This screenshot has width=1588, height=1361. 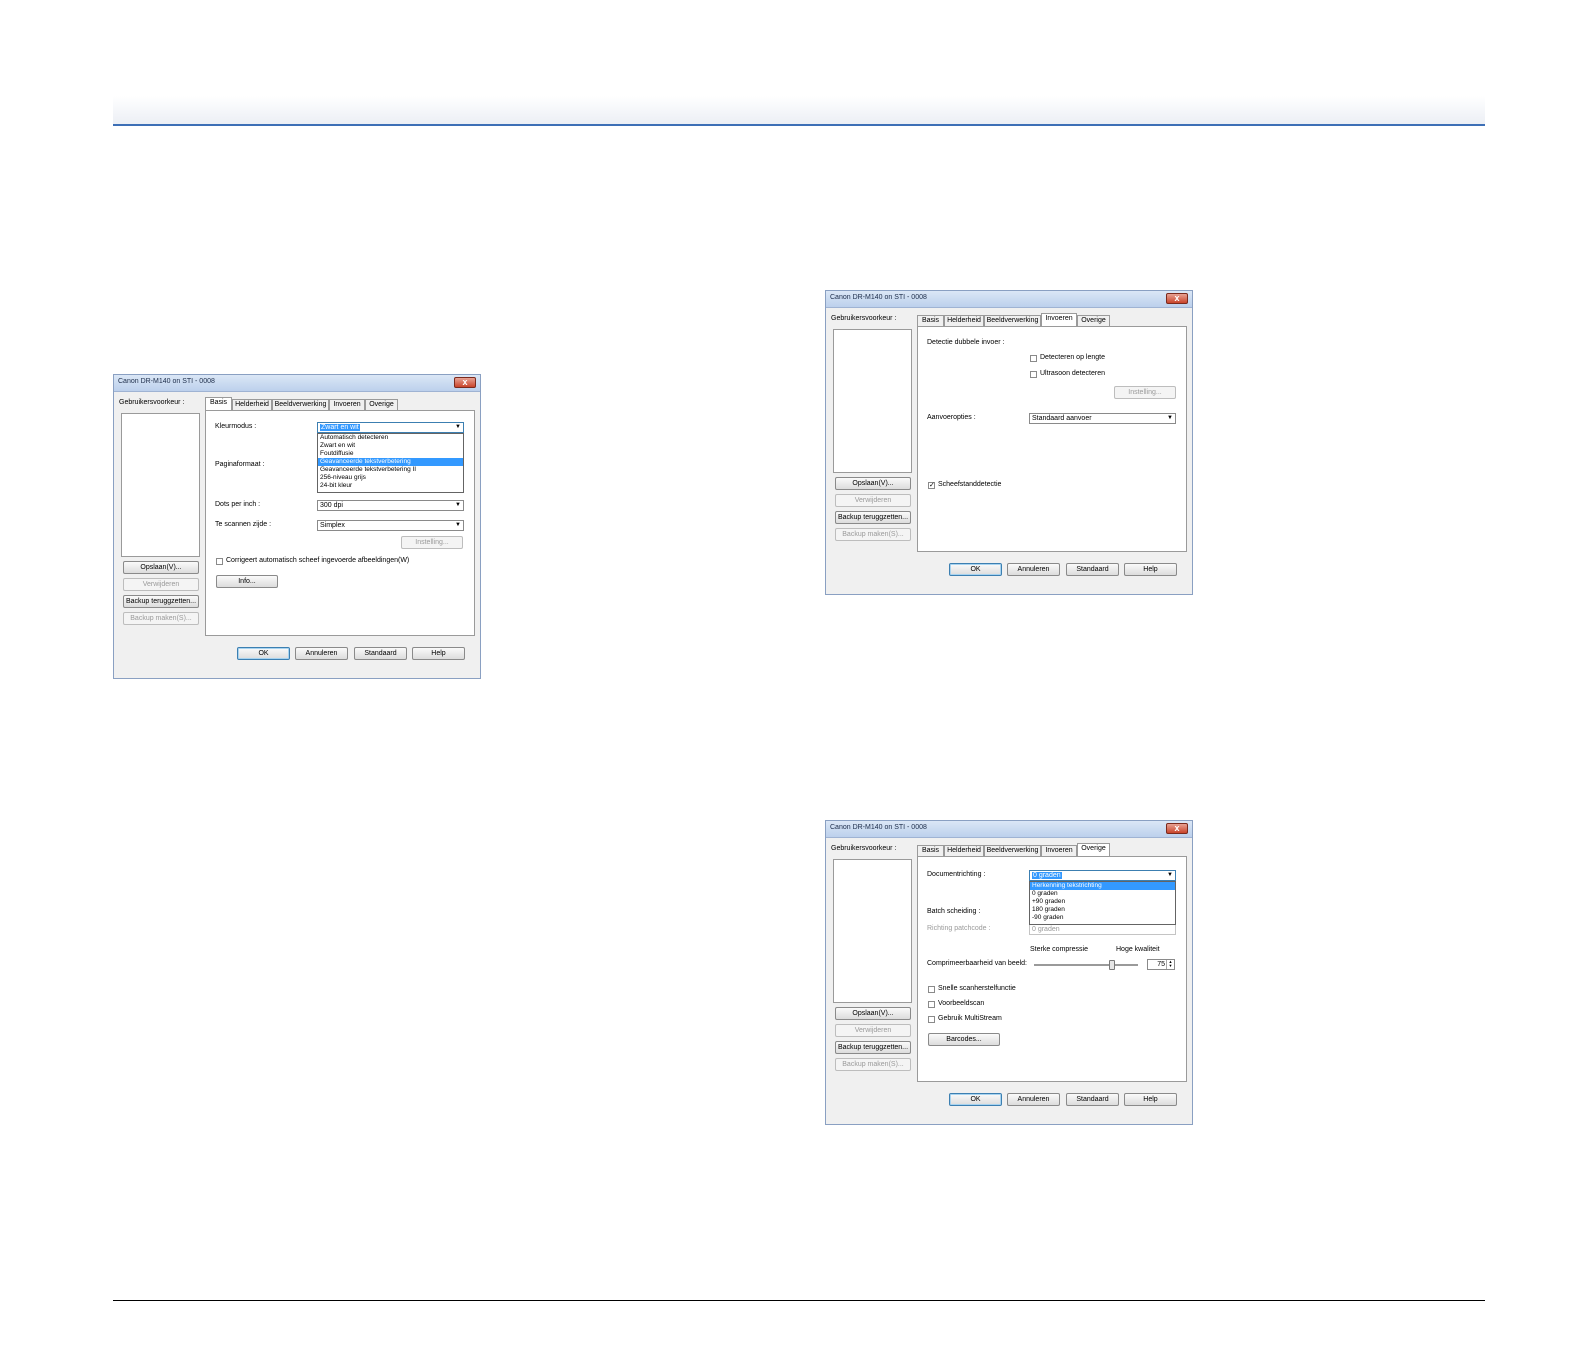 What do you see at coordinates (864, 318) in the screenshot?
I see `user-prefs-label: Gebruikersvoorkeur :` at bounding box center [864, 318].